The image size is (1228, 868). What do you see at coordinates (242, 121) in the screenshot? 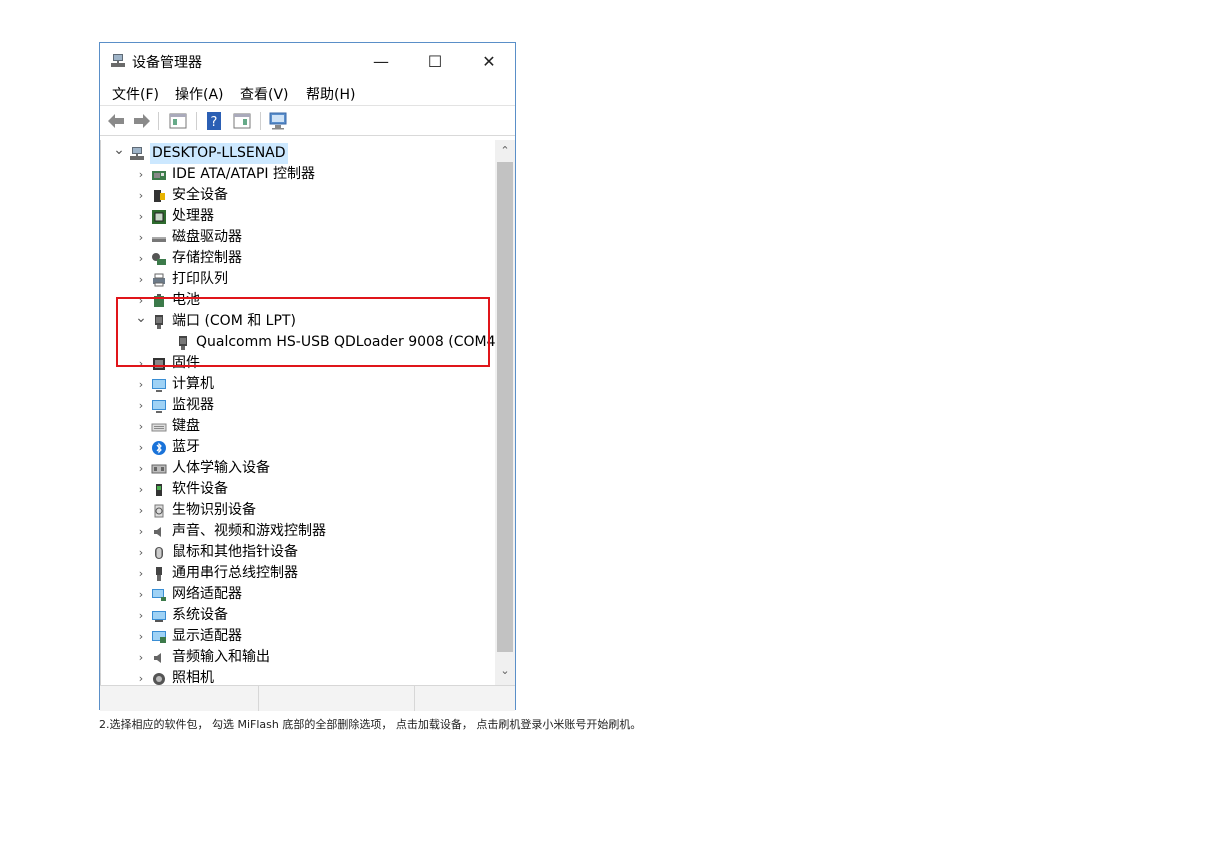
I see `properties-pane-icon` at bounding box center [242, 121].